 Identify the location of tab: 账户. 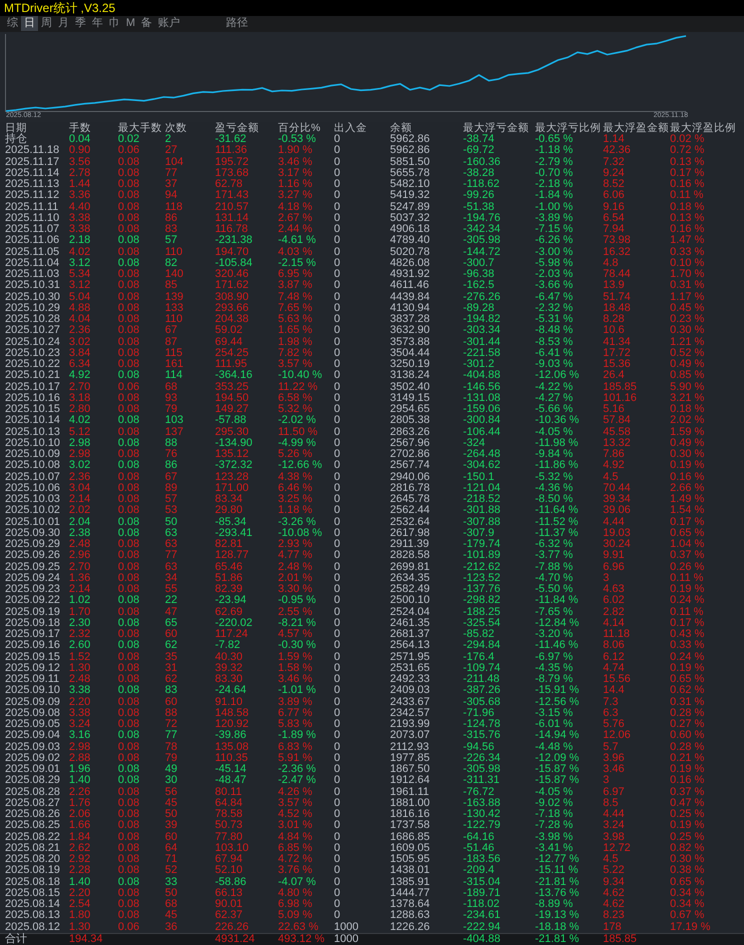
(169, 24).